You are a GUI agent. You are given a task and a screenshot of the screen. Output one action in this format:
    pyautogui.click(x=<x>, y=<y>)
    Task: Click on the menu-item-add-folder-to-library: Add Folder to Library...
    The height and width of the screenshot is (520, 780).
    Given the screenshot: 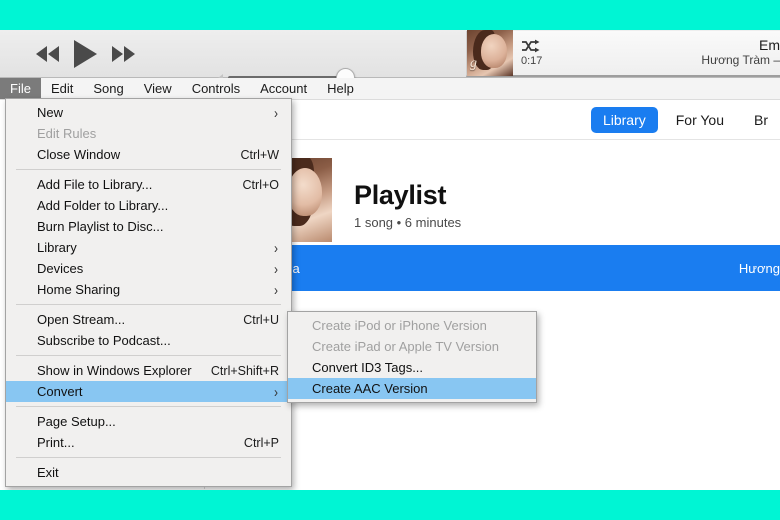 What is the action you would take?
    pyautogui.click(x=148, y=205)
    